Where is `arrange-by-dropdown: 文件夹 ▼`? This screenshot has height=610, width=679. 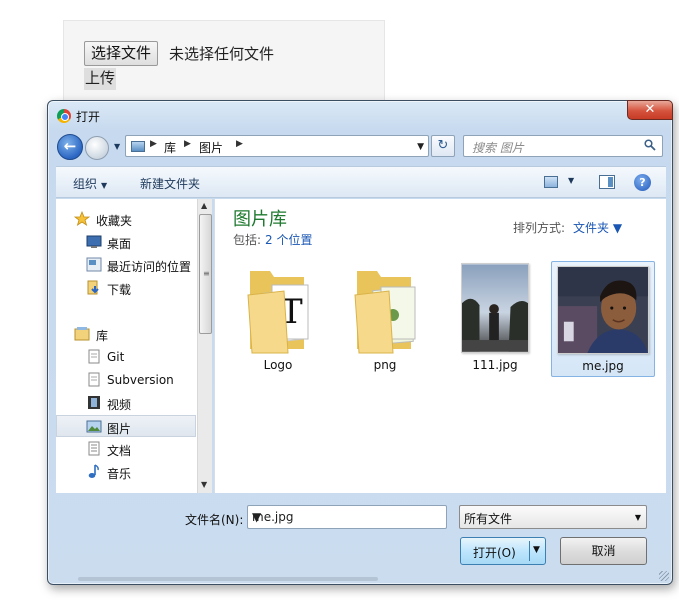
arrange-by-dropdown: 文件夹 ▼ is located at coordinates (597, 228).